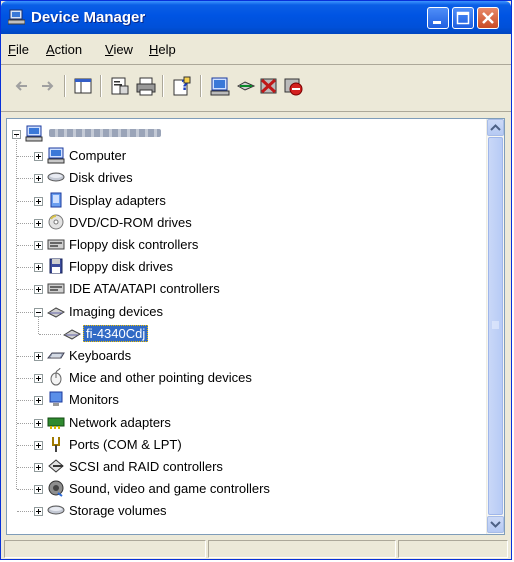 This screenshot has height=562, width=514. What do you see at coordinates (56, 177) in the screenshot?
I see `disk-icon` at bounding box center [56, 177].